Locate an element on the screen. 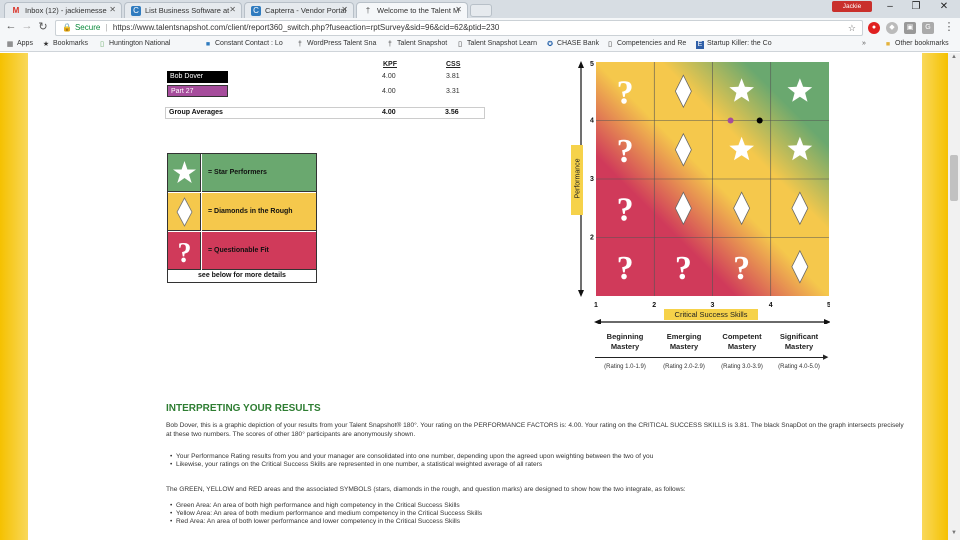 The image size is (960, 540). star-icon is located at coordinates (184, 173).